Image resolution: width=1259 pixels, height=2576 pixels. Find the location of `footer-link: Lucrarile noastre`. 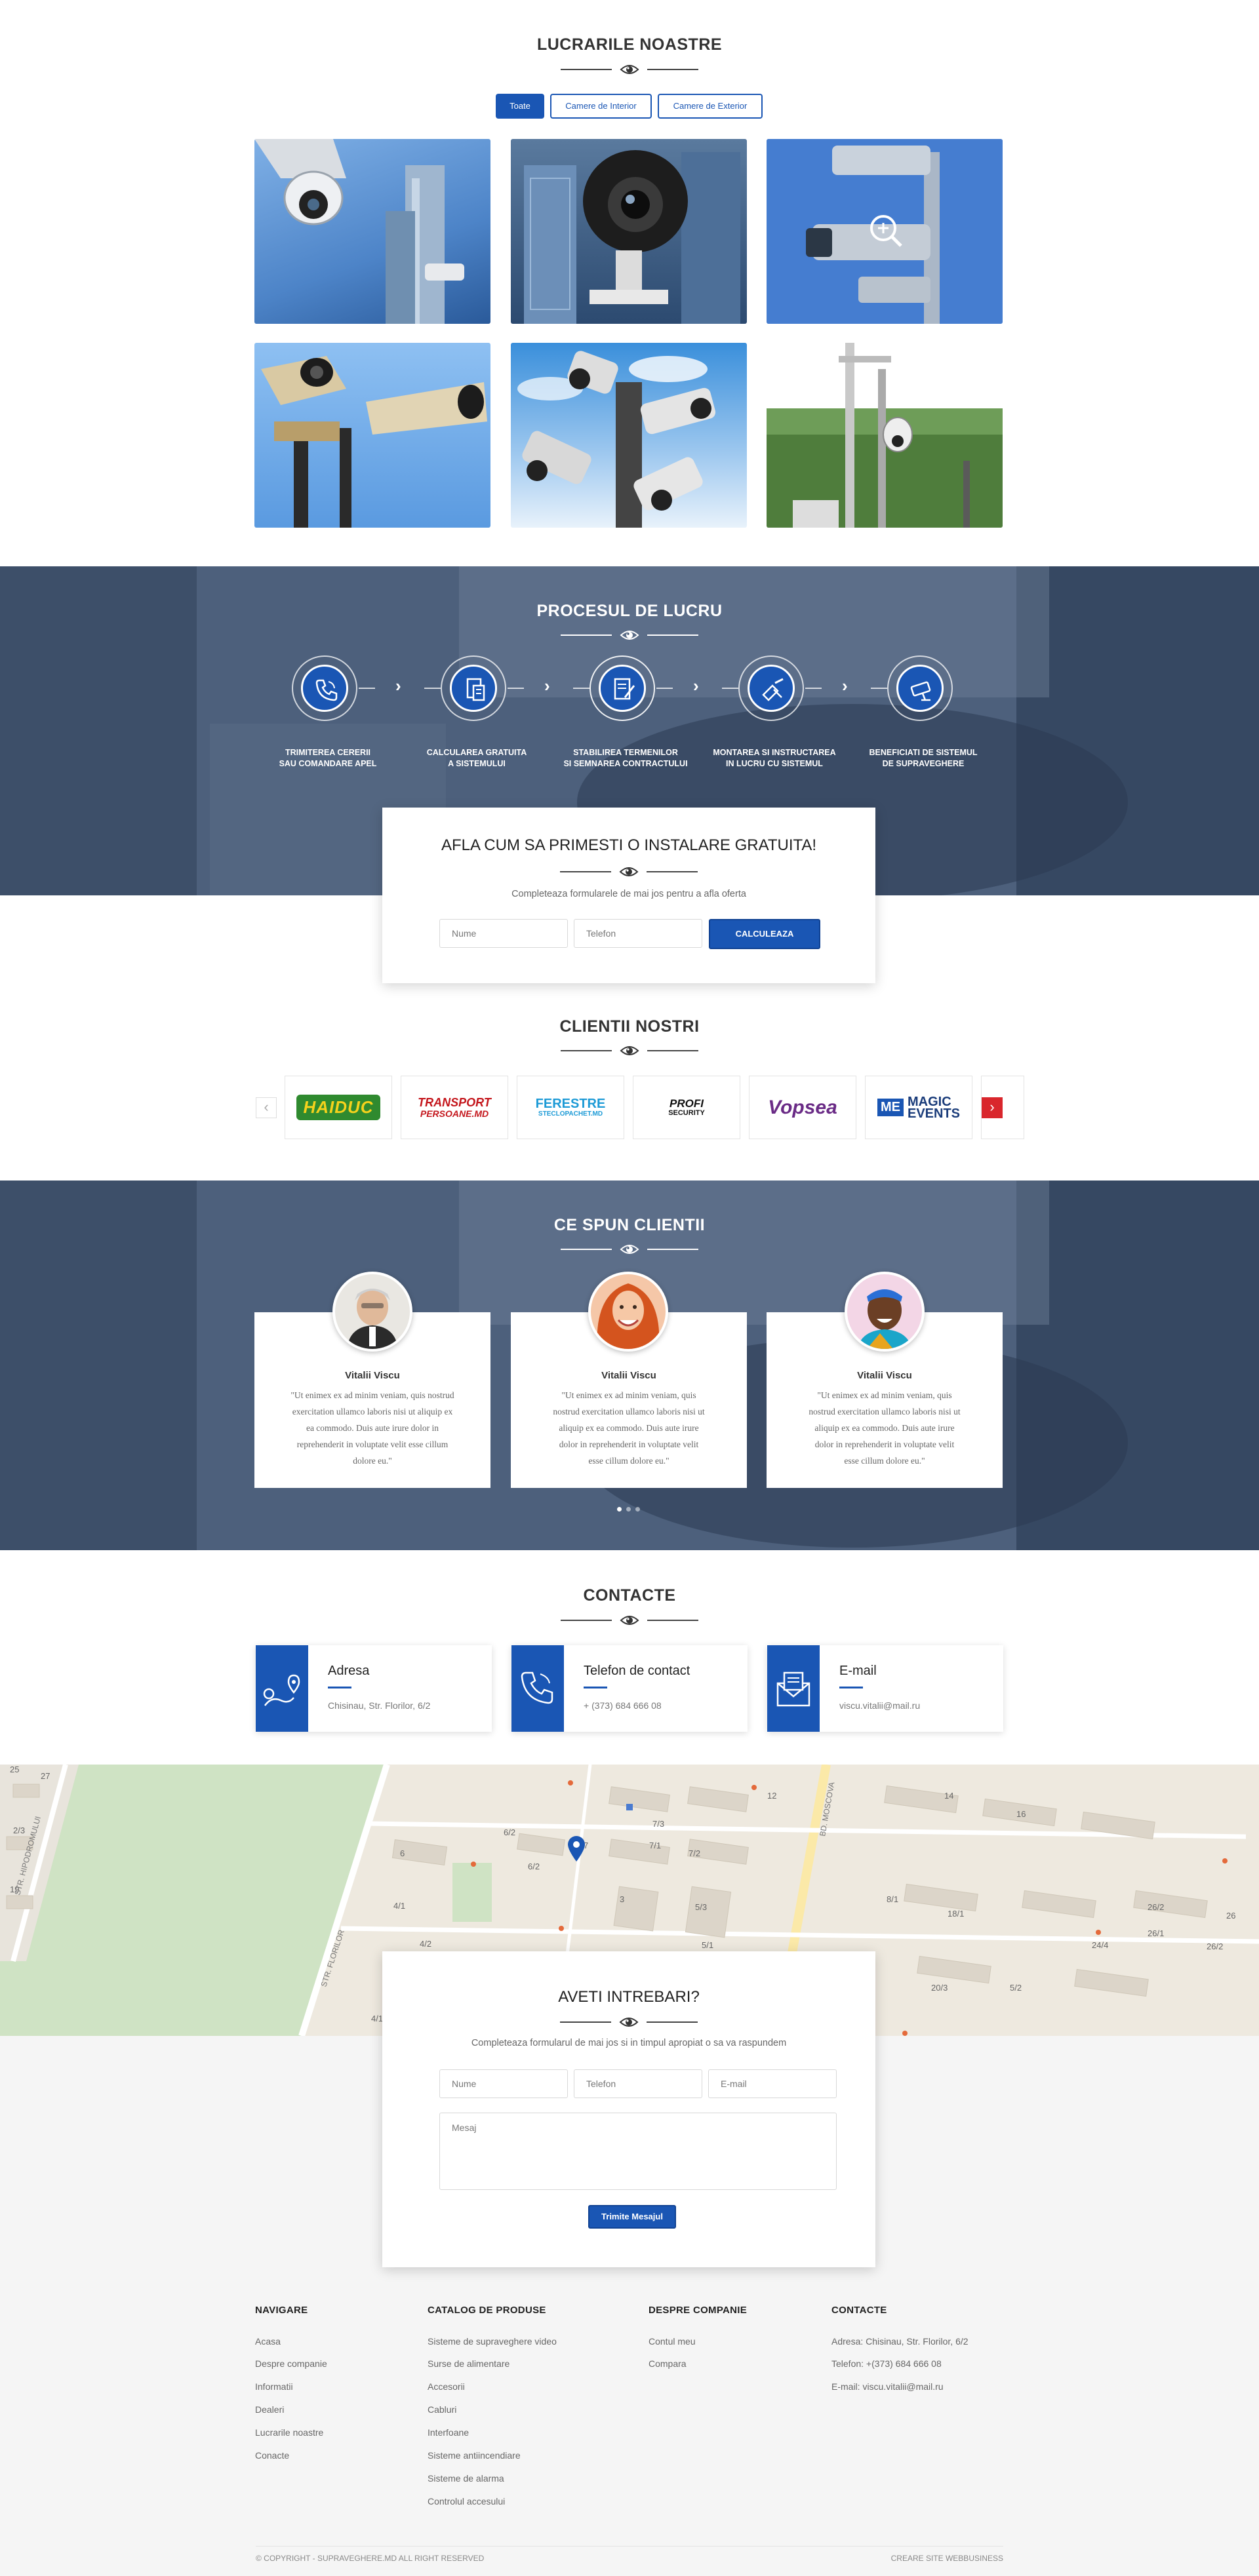

footer-link: Lucrarile noastre is located at coordinates (289, 2432).